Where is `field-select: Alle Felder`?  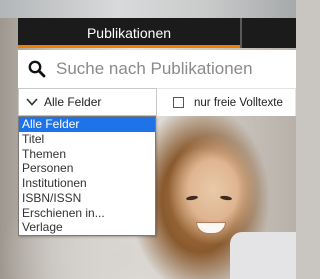
field-select: Alle Felder is located at coordinates (87, 102).